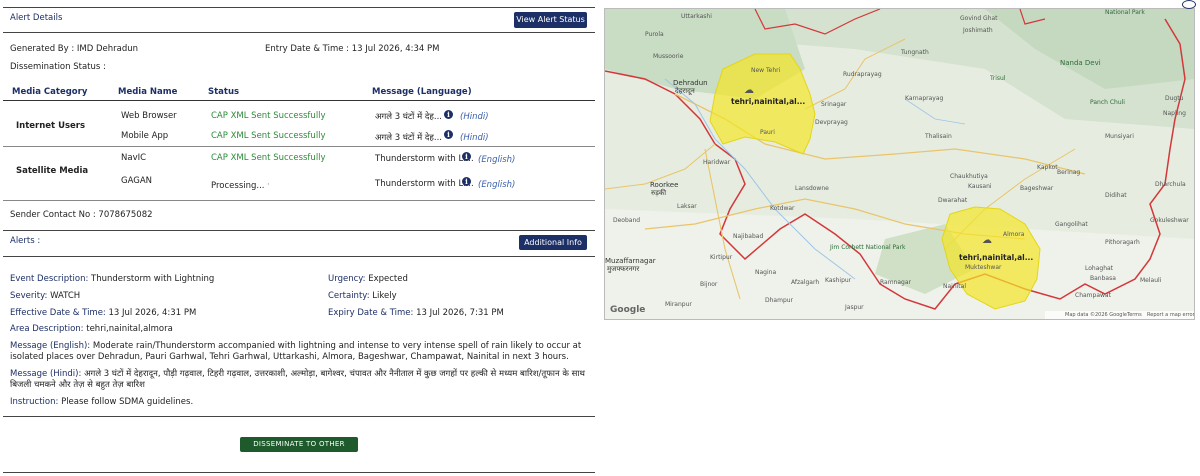 The width and height of the screenshot is (1200, 476). What do you see at coordinates (664, 185) in the screenshot?
I see `place-label: Roorkee` at bounding box center [664, 185].